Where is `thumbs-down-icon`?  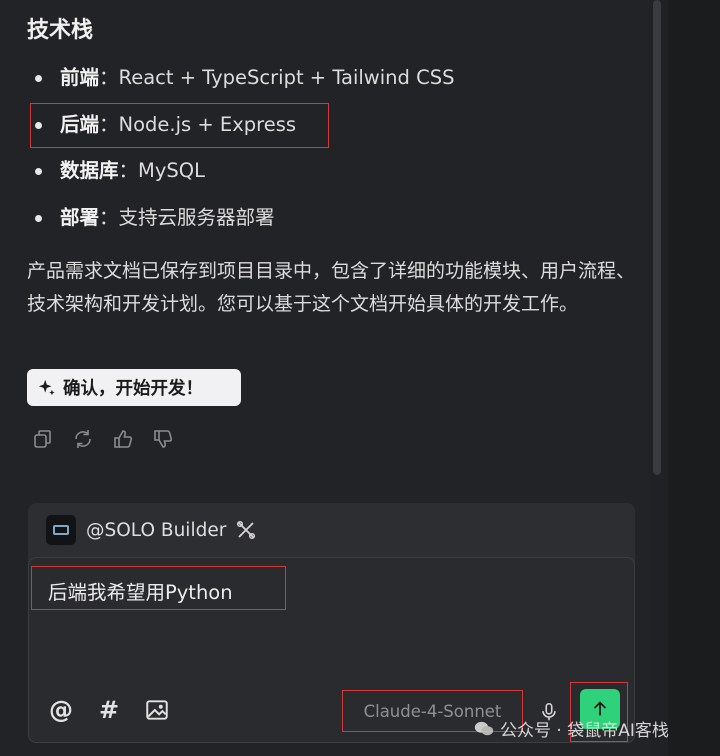
thumbs-down-icon is located at coordinates (163, 439).